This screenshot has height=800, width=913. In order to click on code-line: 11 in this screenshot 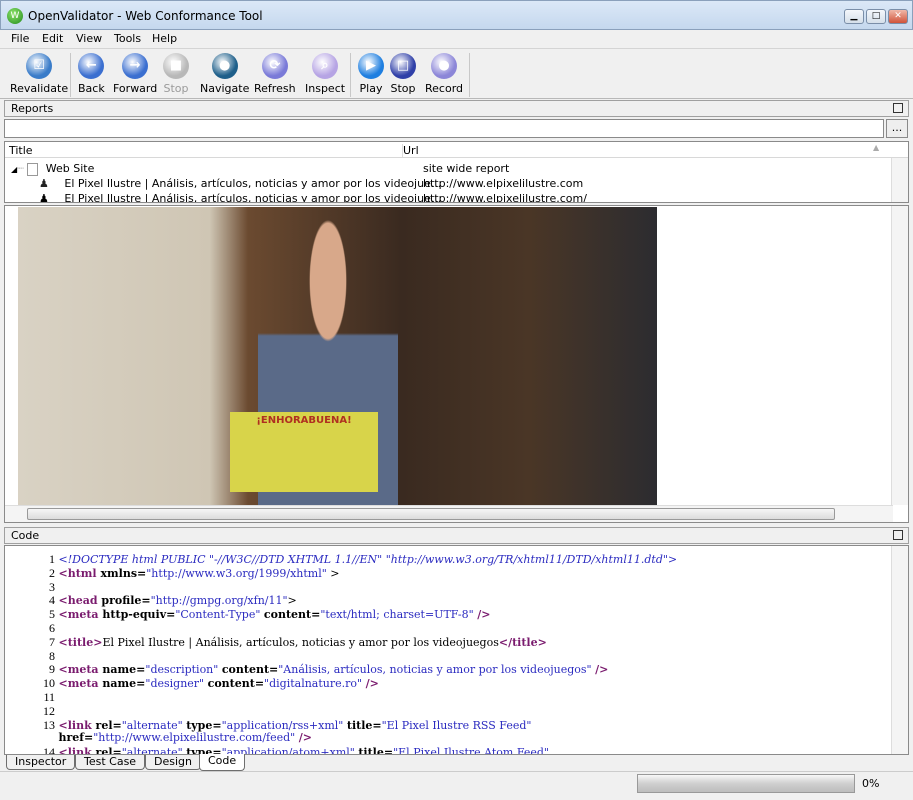, I will do `click(32, 697)`.